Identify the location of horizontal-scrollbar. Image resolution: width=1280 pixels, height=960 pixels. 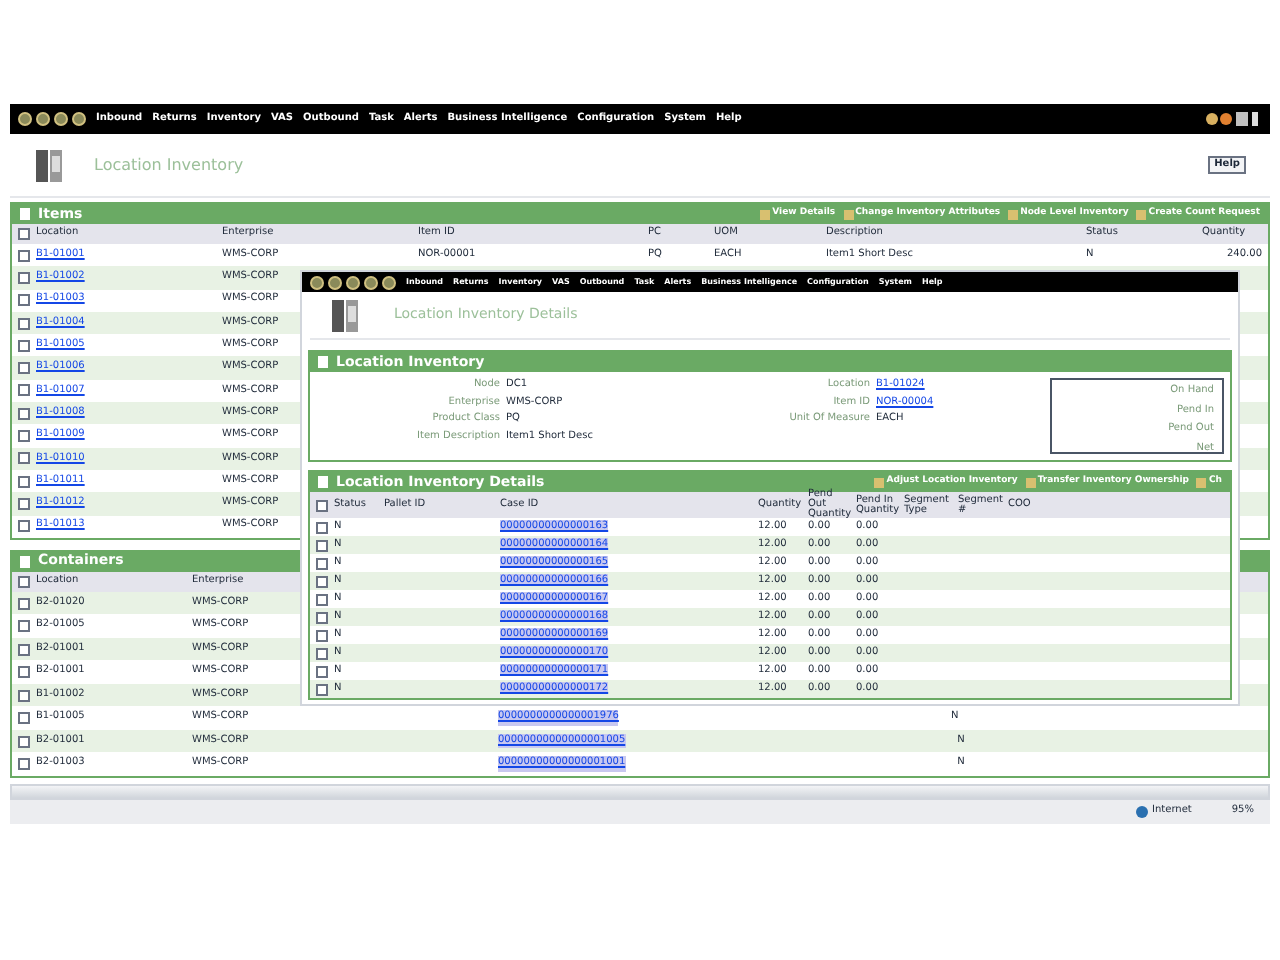
(640, 791).